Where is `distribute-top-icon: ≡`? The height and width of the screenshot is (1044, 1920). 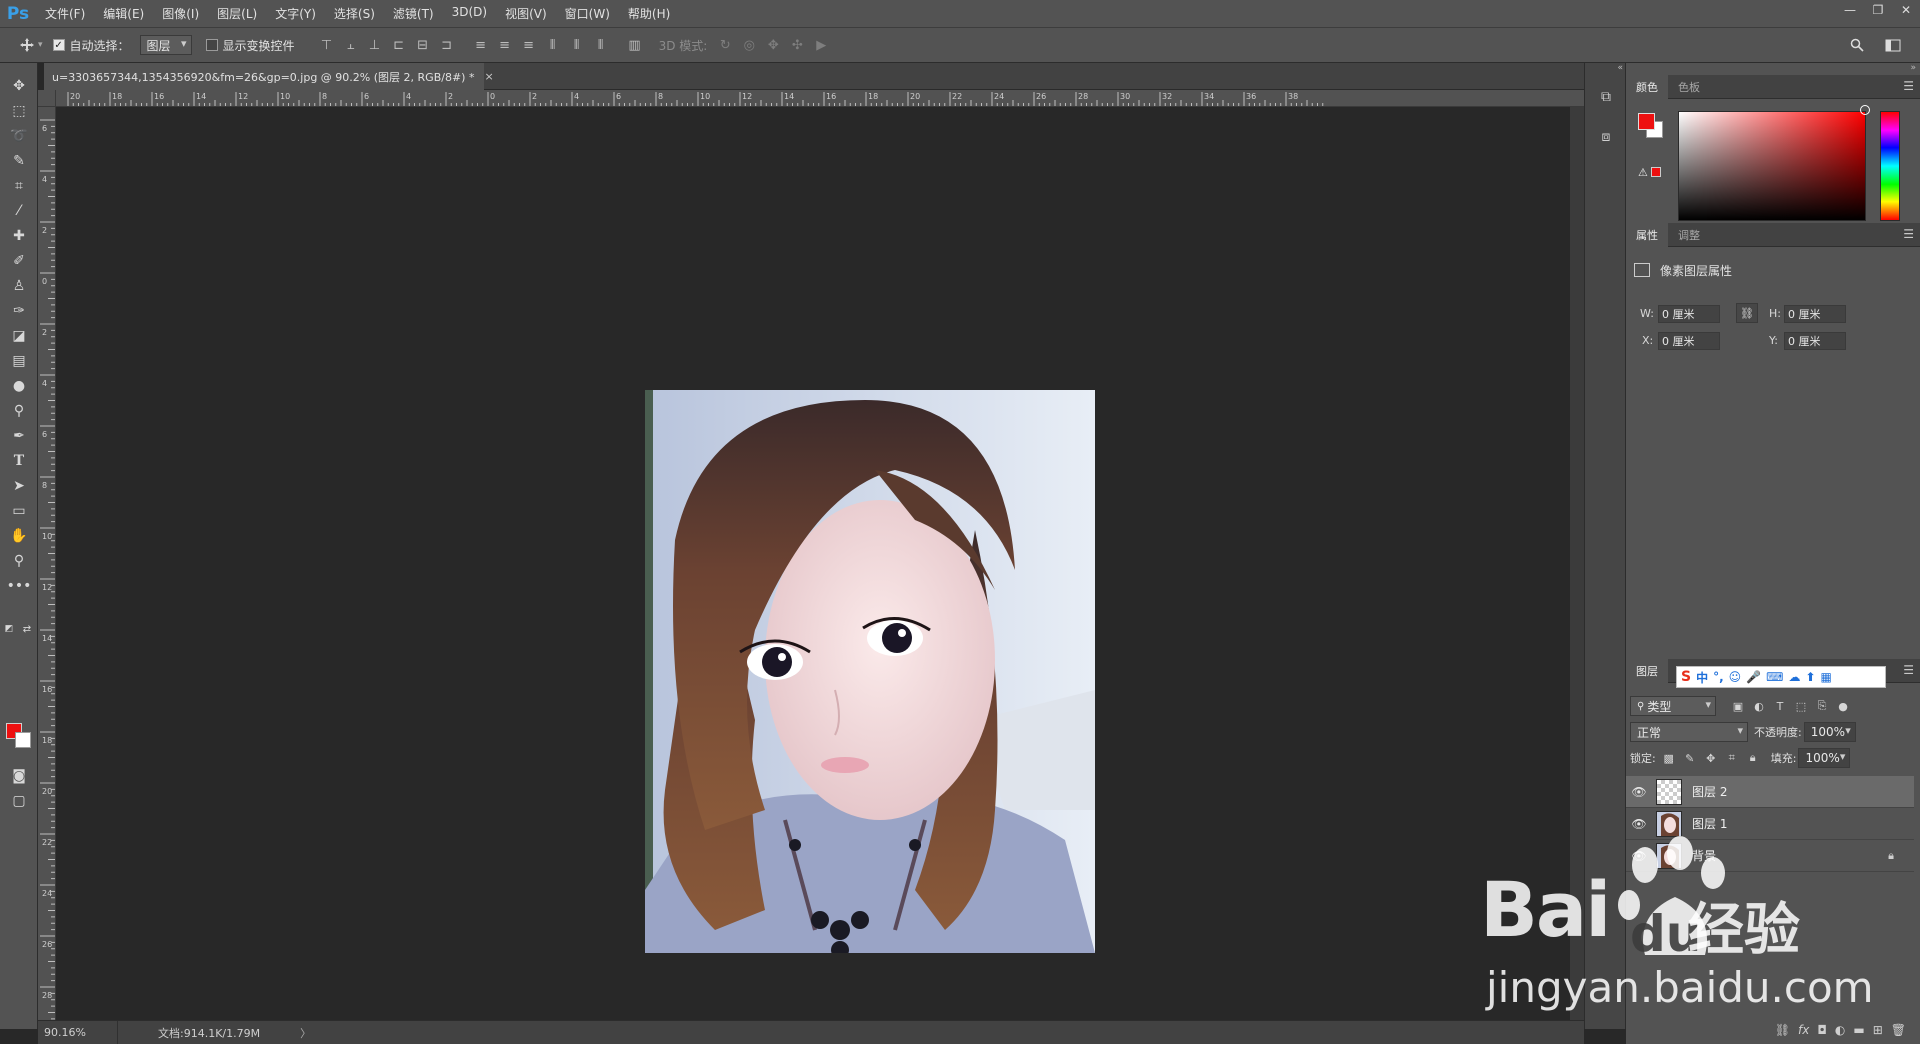
distribute-top-icon: ≡ is located at coordinates (481, 45).